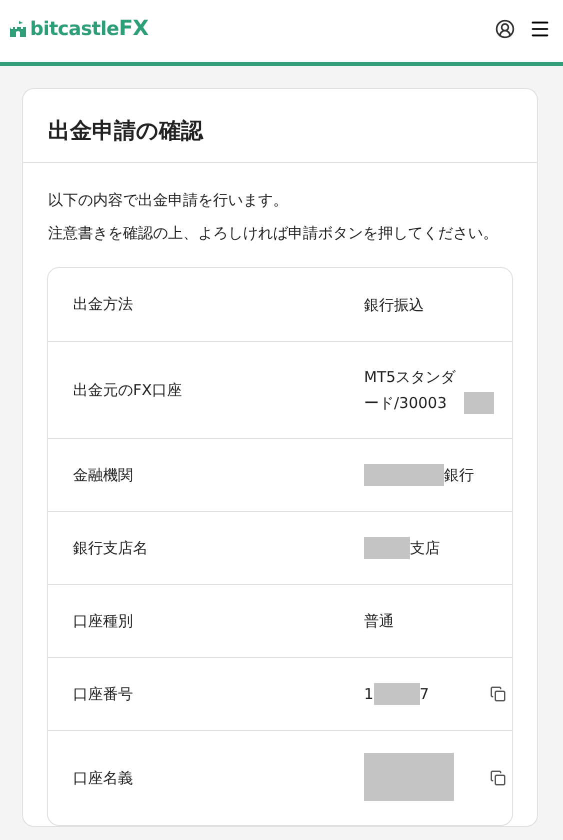 Image resolution: width=563 pixels, height=840 pixels. Describe the element at coordinates (89, 29) in the screenshot. I see `logo-text: bitcastleFX` at that location.